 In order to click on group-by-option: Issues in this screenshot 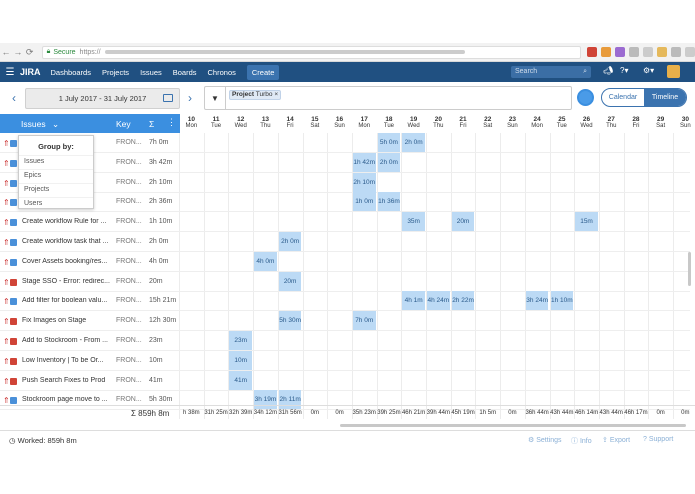, I will do `click(56, 162)`.